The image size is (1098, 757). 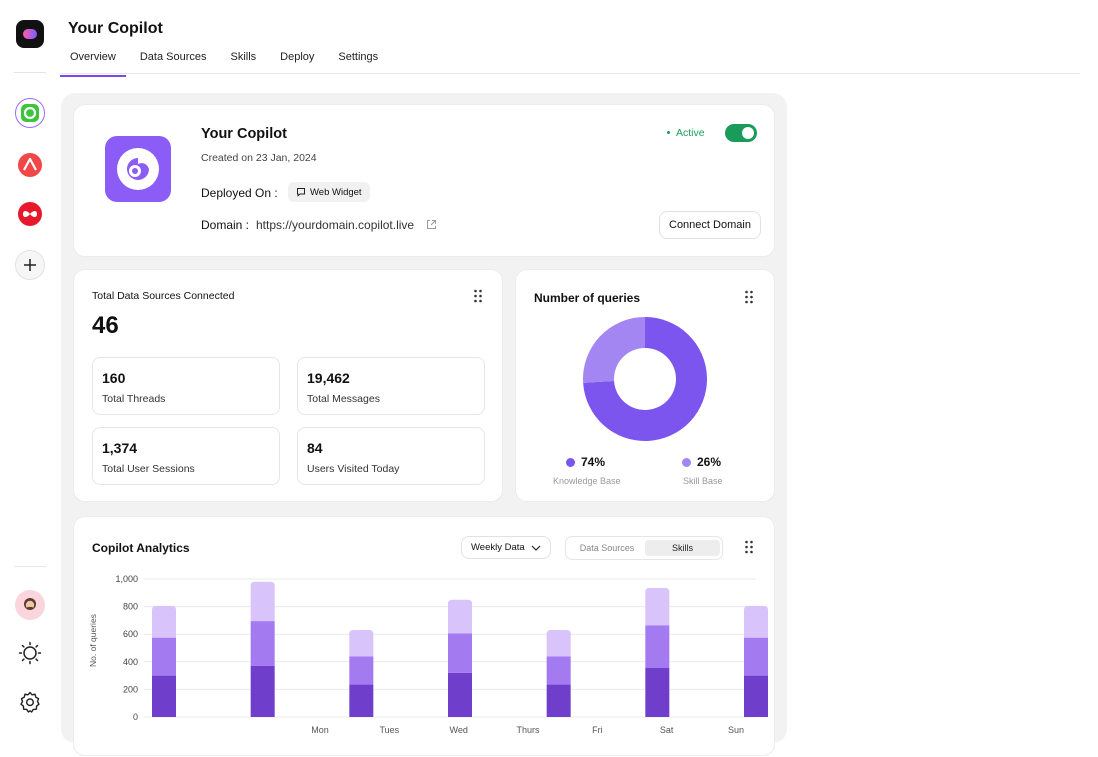 I want to click on donut-segment-skill-base, so click(x=614, y=350).